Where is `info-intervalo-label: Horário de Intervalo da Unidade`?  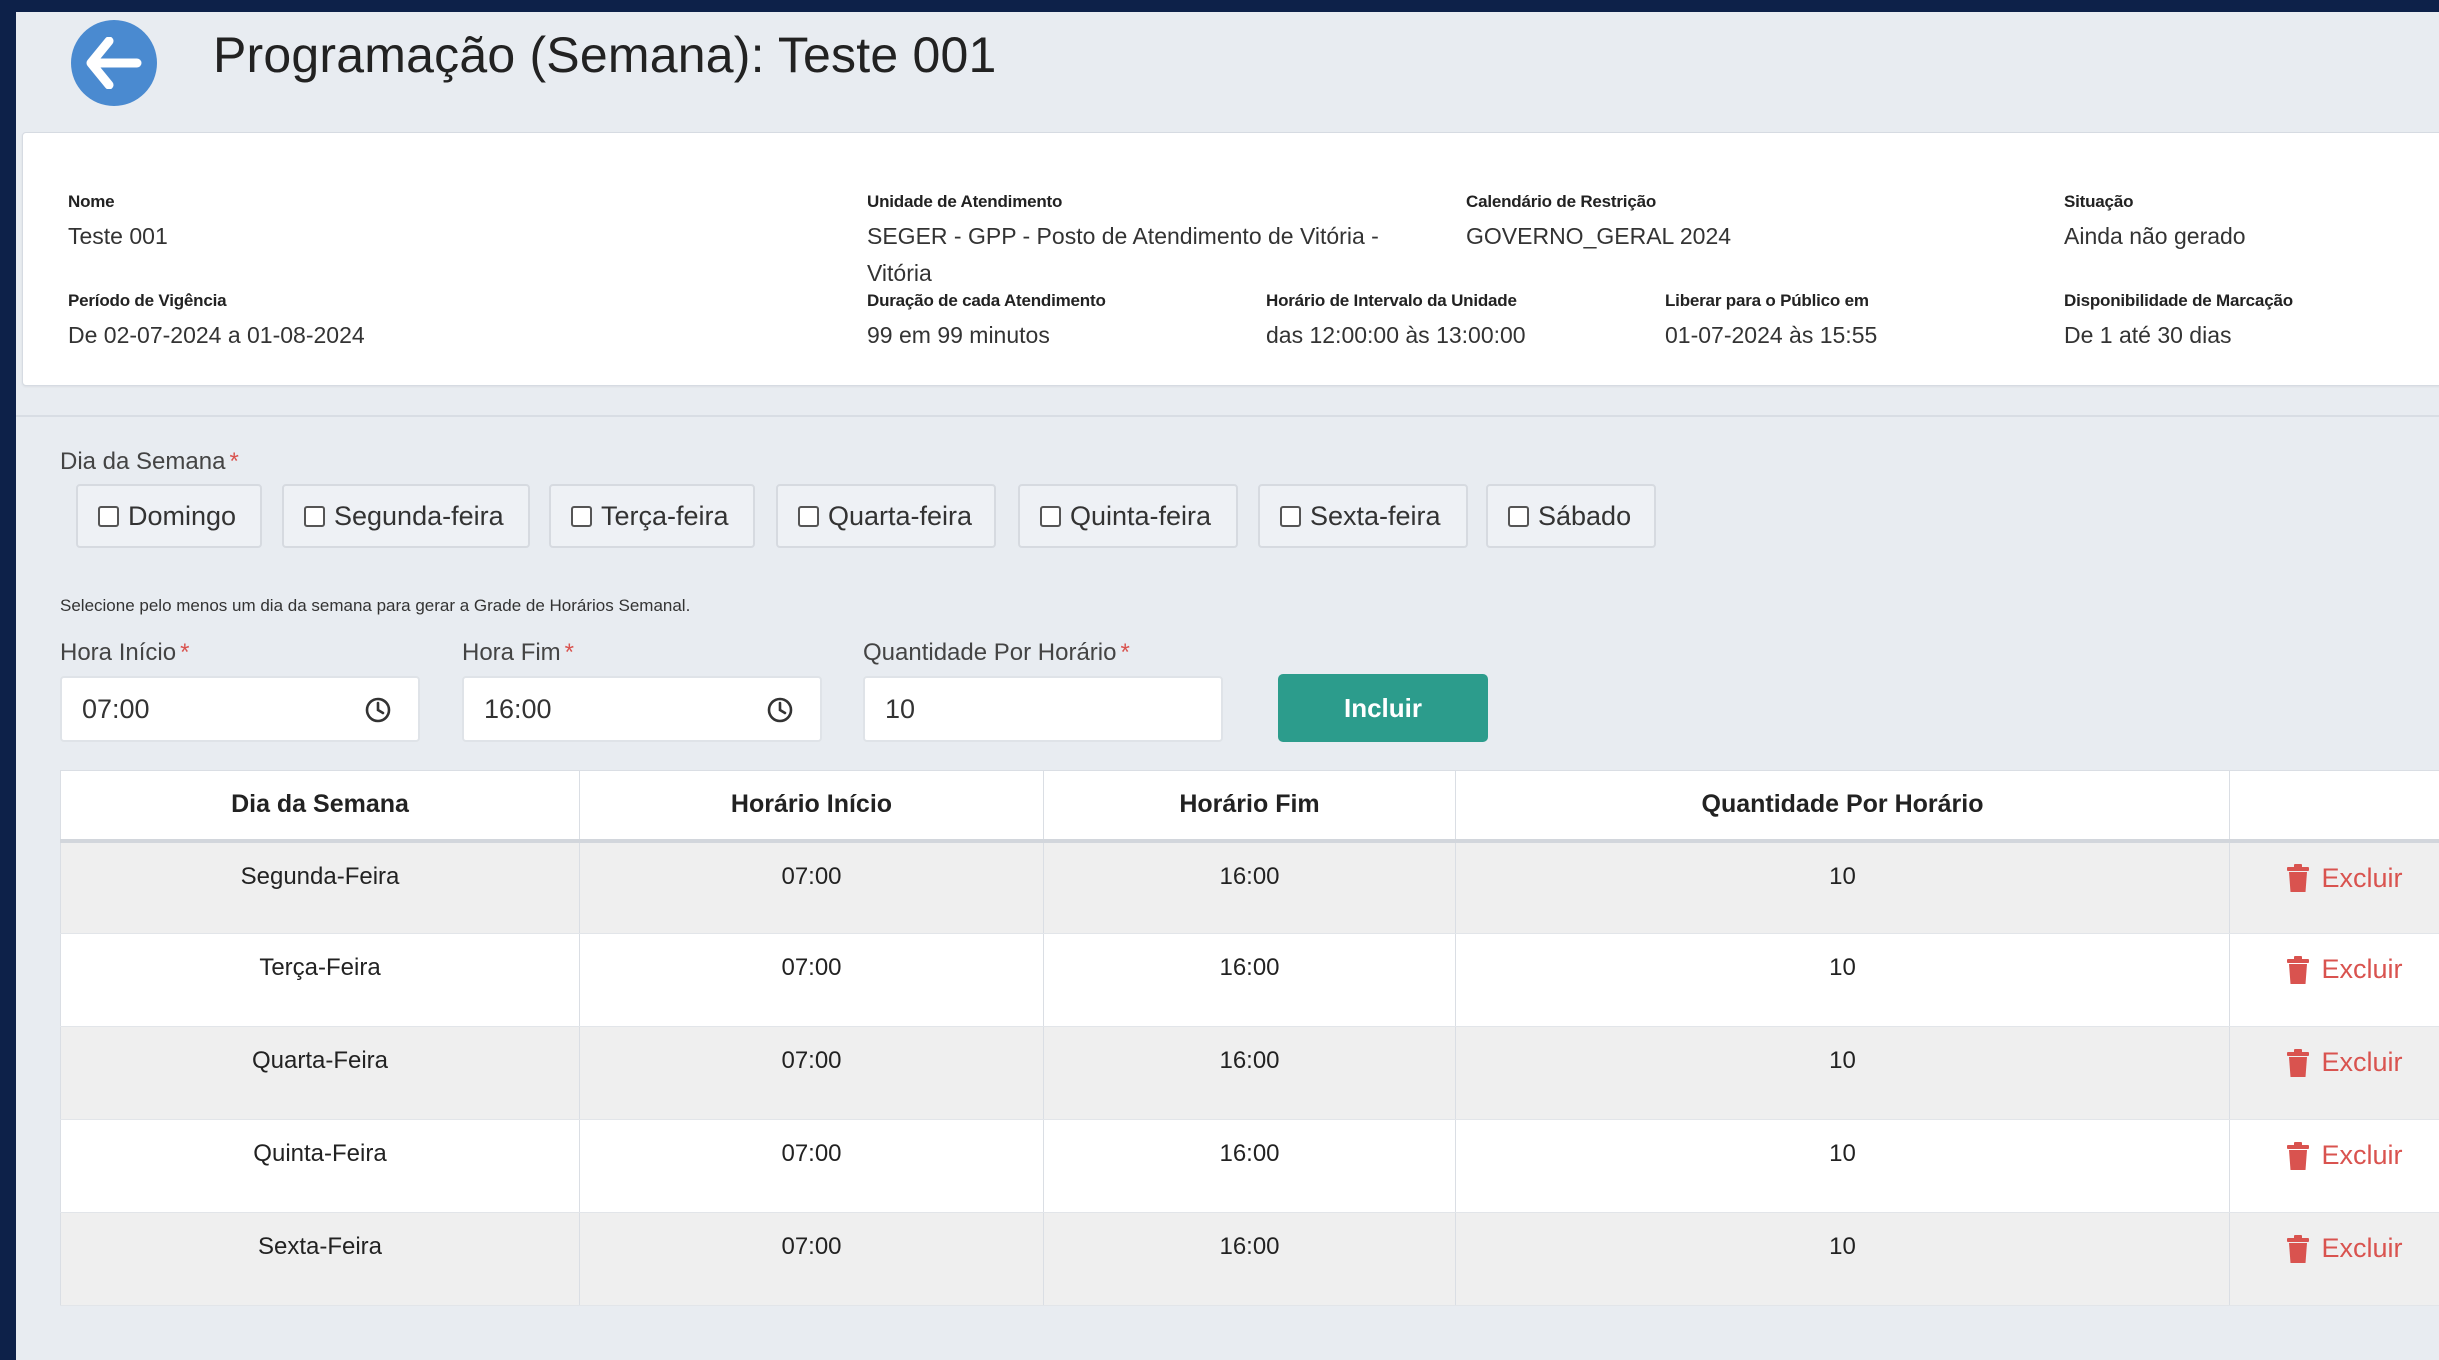
info-intervalo-label: Horário de Intervalo da Unidade is located at coordinates (1391, 300).